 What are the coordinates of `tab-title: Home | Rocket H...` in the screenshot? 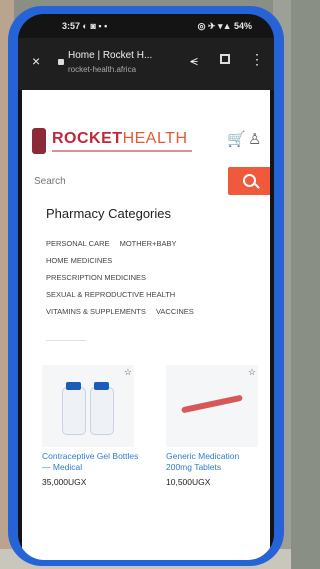 It's located at (110, 55).